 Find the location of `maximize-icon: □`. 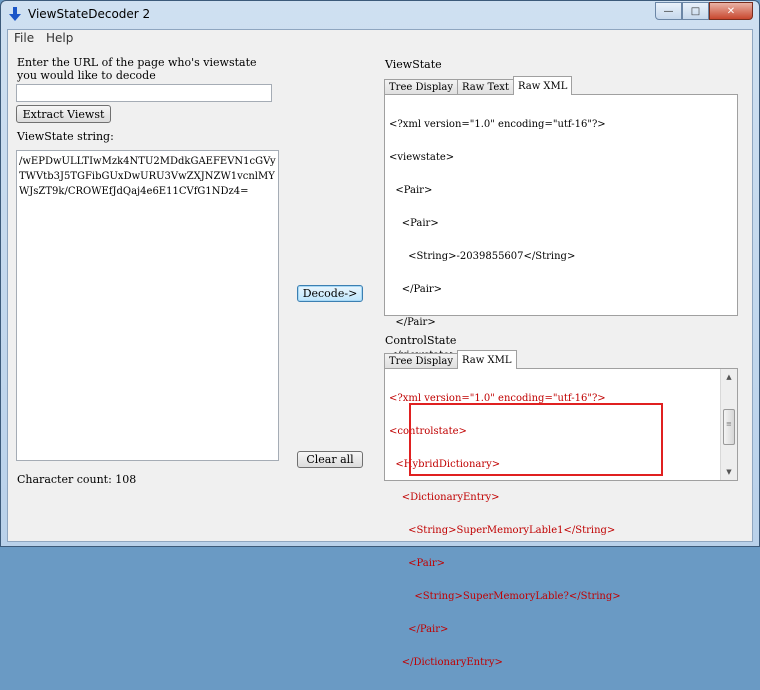

maximize-icon: □ is located at coordinates (695, 11).